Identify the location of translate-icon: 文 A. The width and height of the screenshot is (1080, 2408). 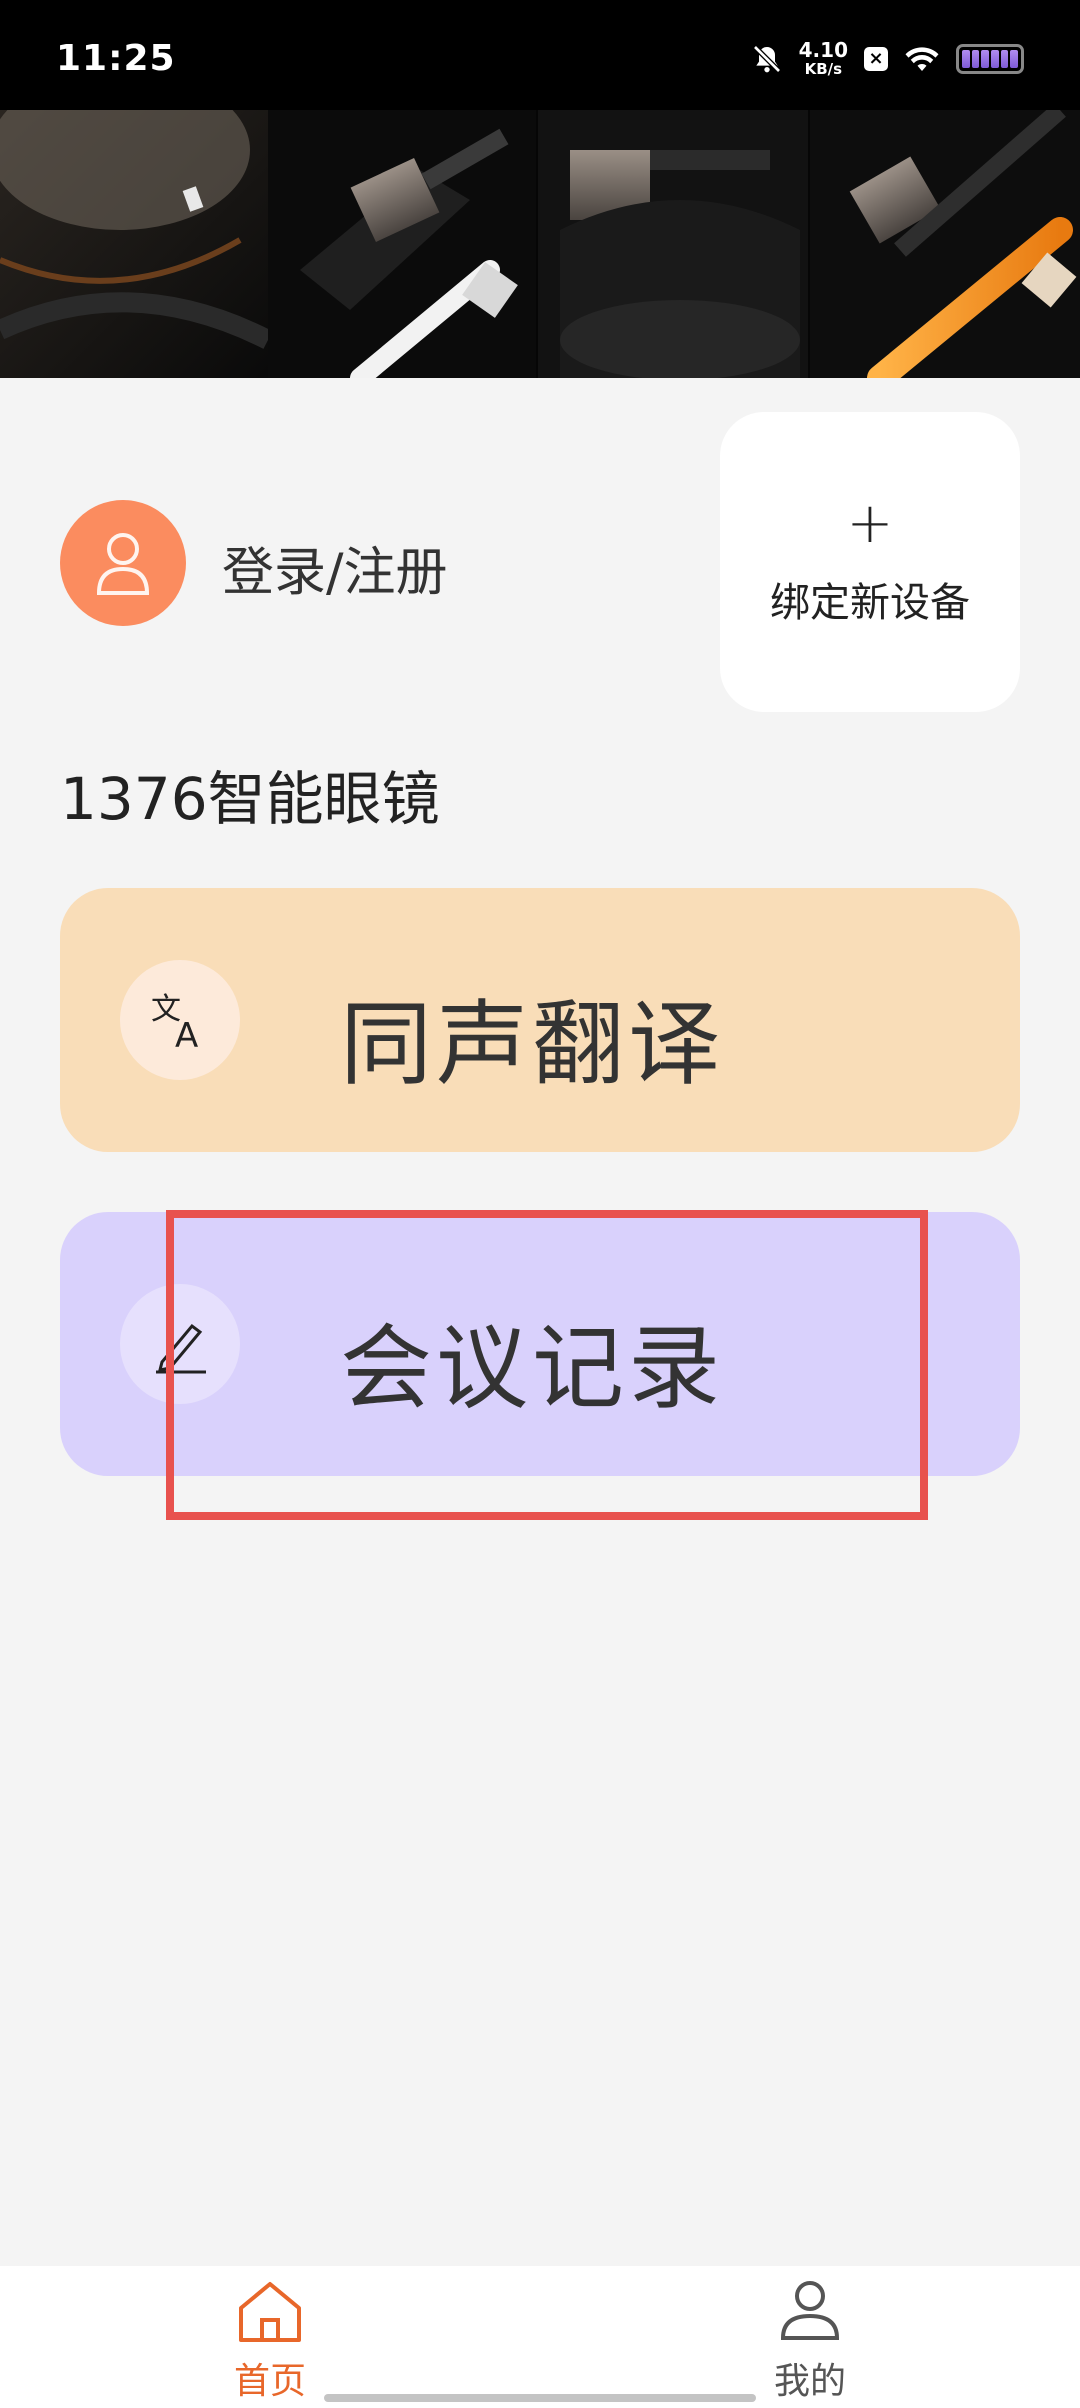
(174, 1023).